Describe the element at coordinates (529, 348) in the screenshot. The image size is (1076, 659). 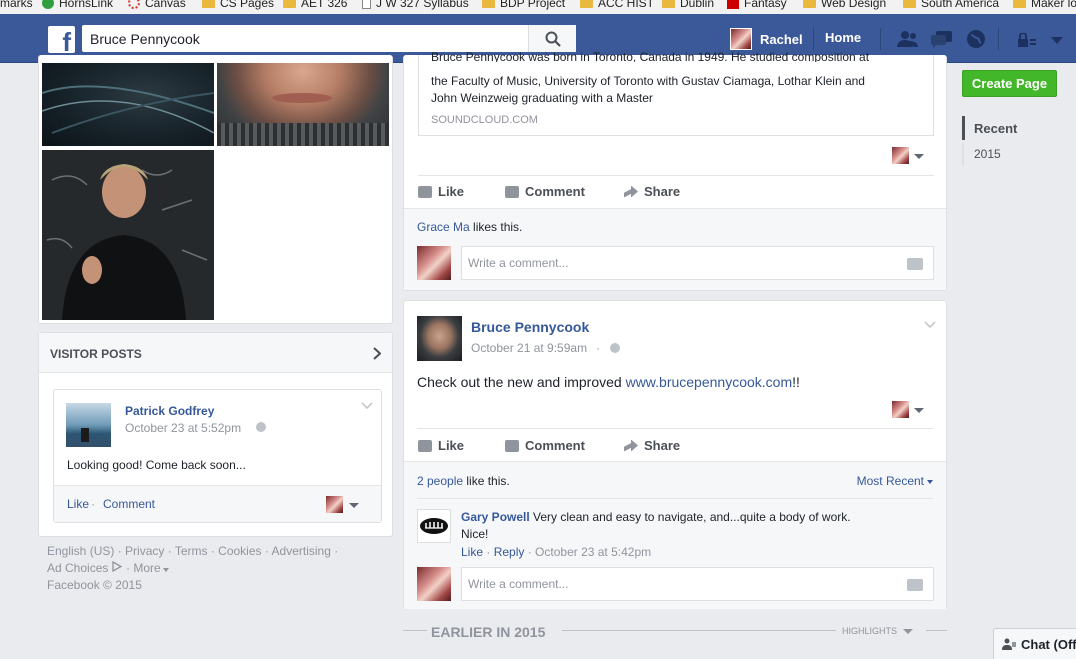
I see `post-timestamp: October 21 at 9:59am` at that location.